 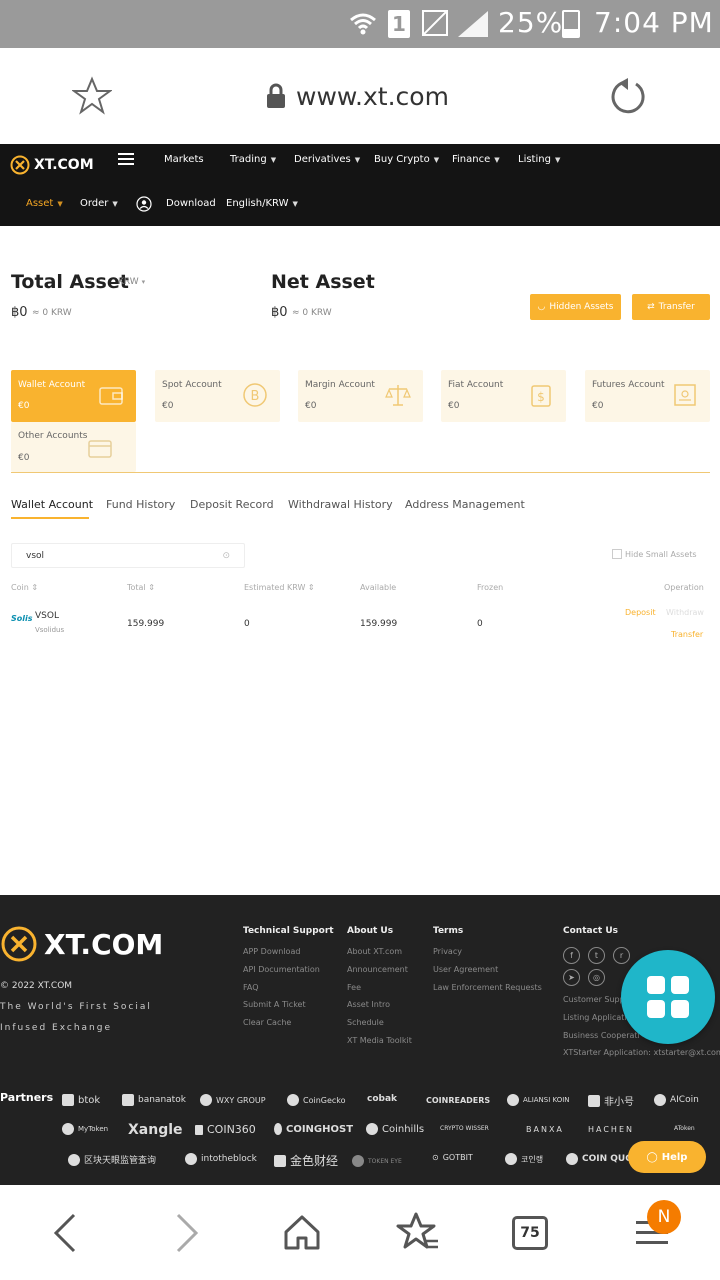 I want to click on footer-link: Asset Intro, so click(x=368, y=1004).